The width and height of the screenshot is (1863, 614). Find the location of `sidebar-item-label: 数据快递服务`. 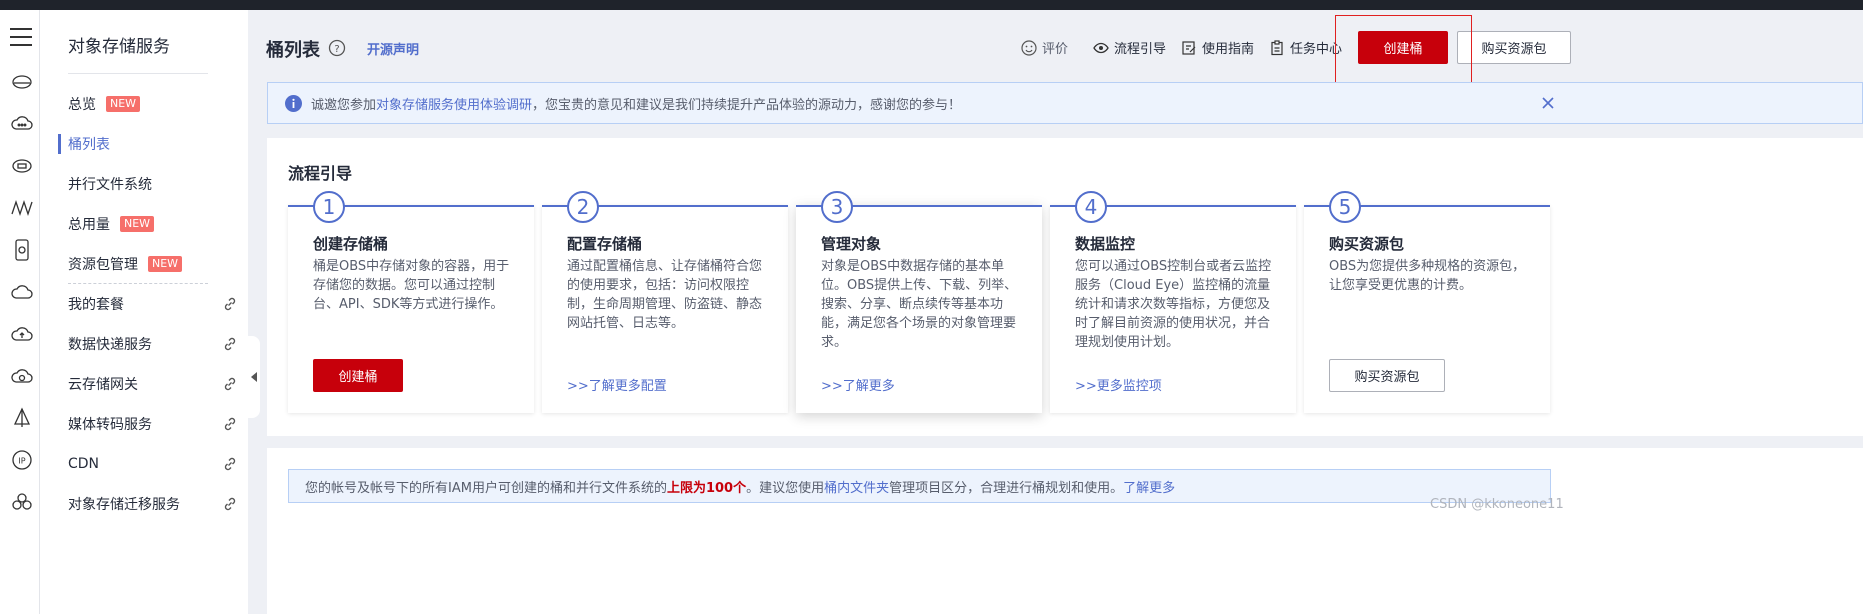

sidebar-item-label: 数据快递服务 is located at coordinates (110, 345).